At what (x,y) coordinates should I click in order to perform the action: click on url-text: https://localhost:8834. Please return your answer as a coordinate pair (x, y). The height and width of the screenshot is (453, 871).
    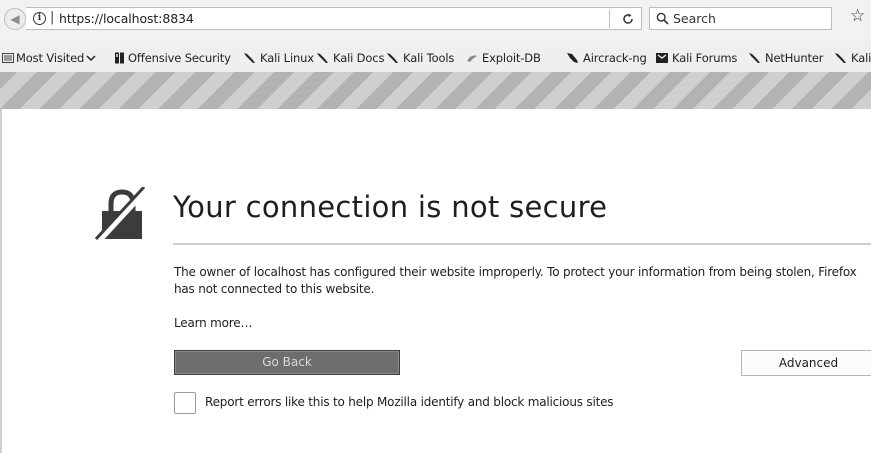
    Looking at the image, I should click on (126, 18).